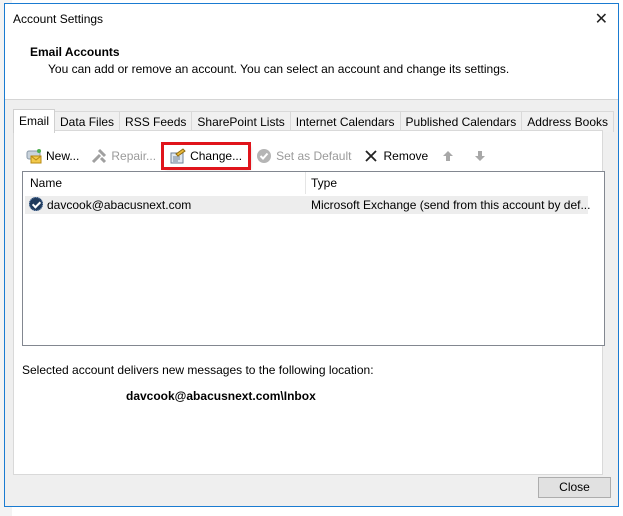 The image size is (623, 516). Describe the element at coordinates (46, 183) in the screenshot. I see `column-header-name: Name` at that location.